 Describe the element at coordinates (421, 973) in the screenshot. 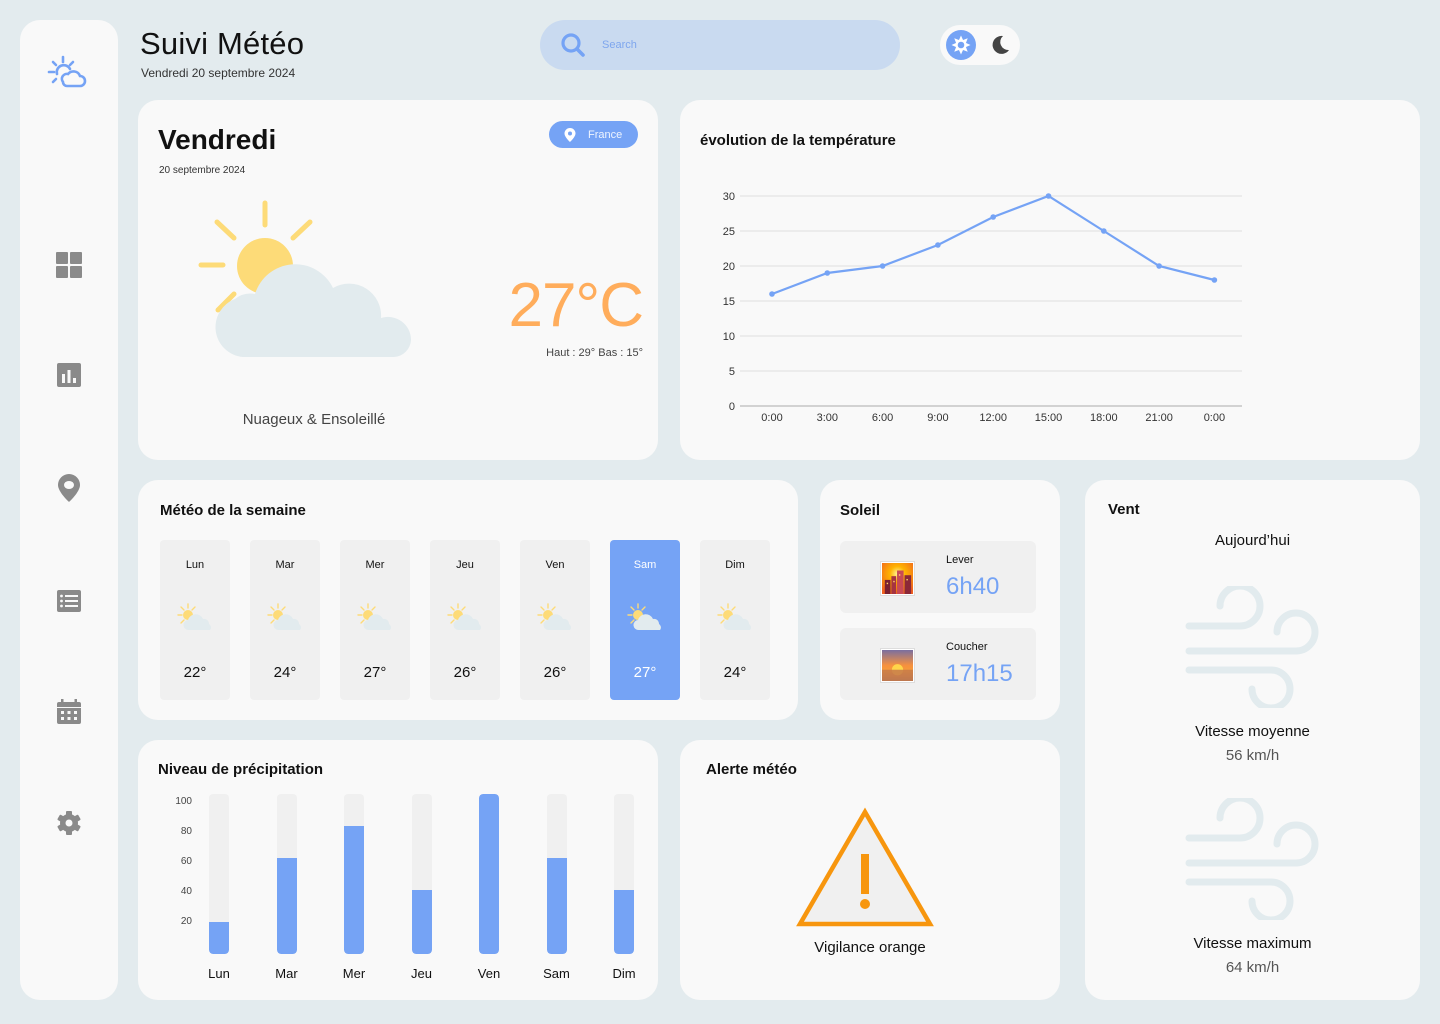

I see `precip-day-label: Jeu` at that location.